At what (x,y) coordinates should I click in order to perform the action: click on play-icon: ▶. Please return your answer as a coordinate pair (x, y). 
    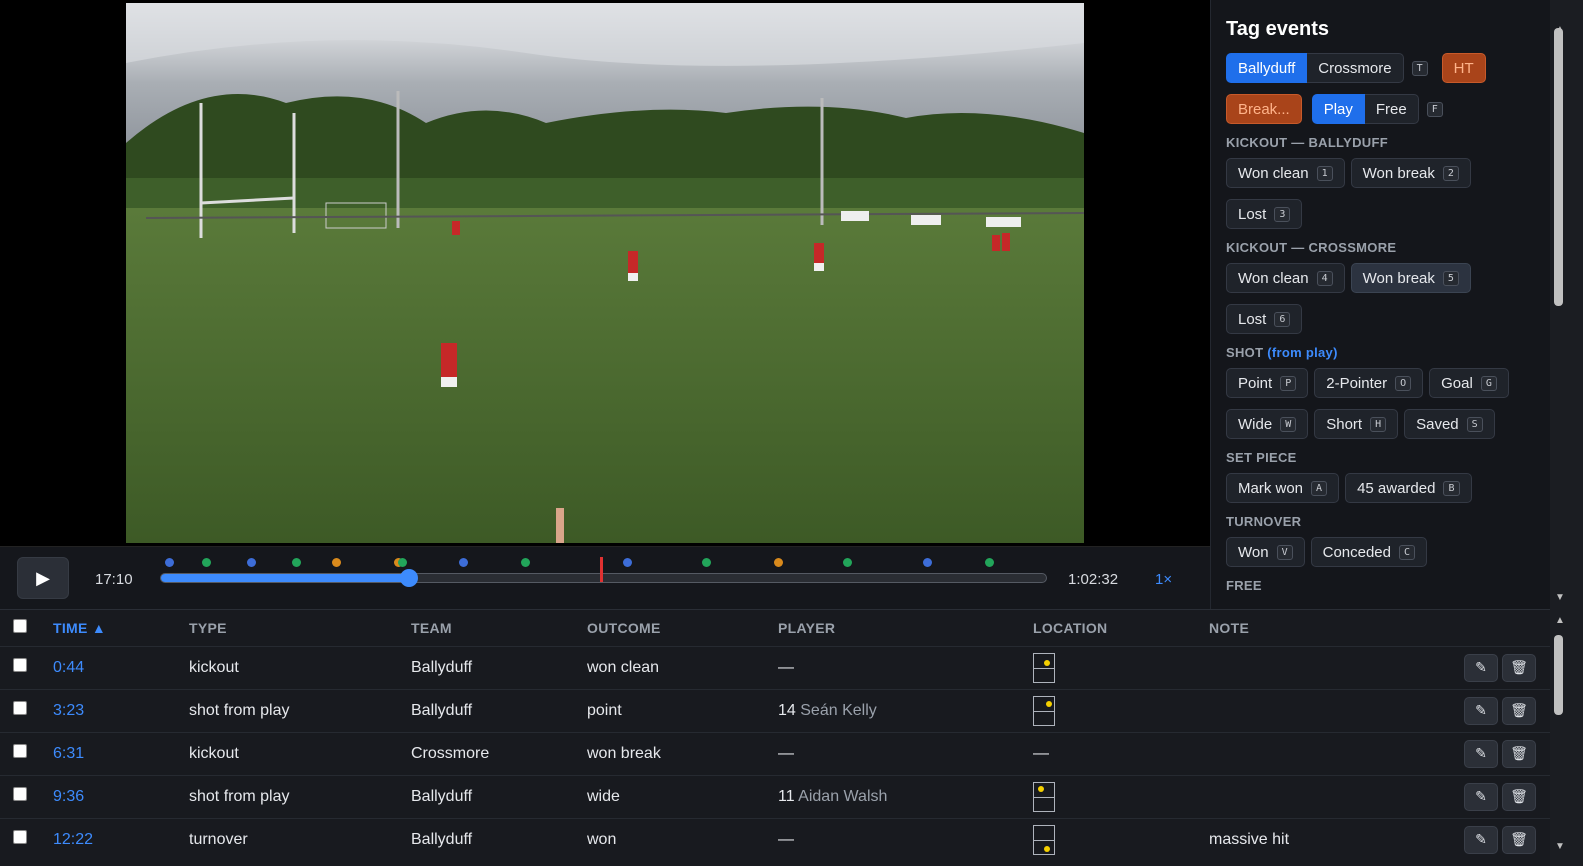
    Looking at the image, I should click on (43, 577).